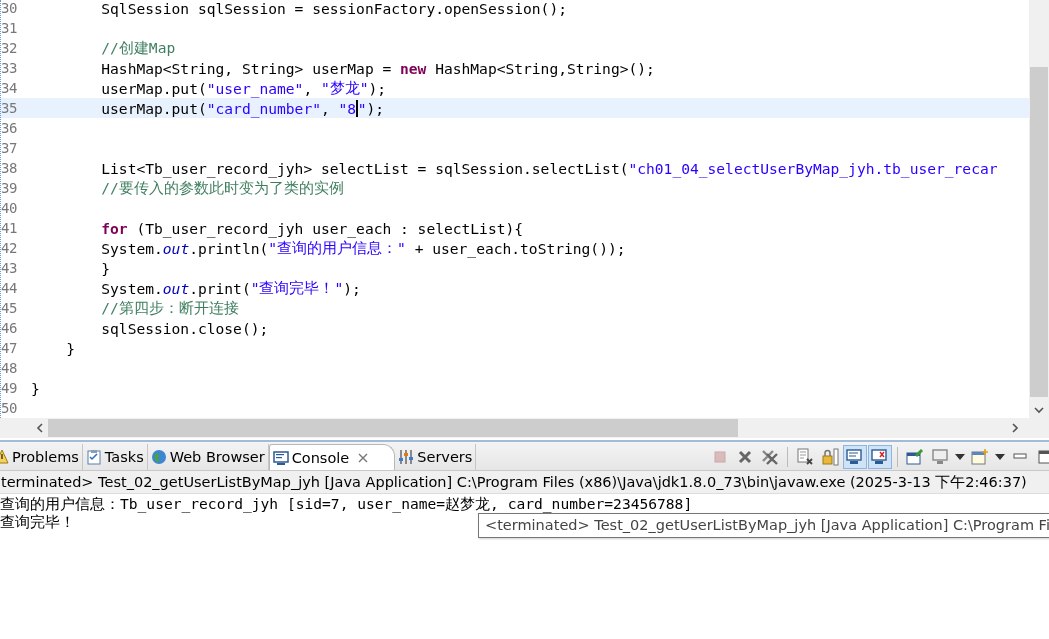 This screenshot has height=639, width=1049. I want to click on code-text: List<Tb_user_record_jyh> selectList = sqlSession.selectList(, so click(365, 168).